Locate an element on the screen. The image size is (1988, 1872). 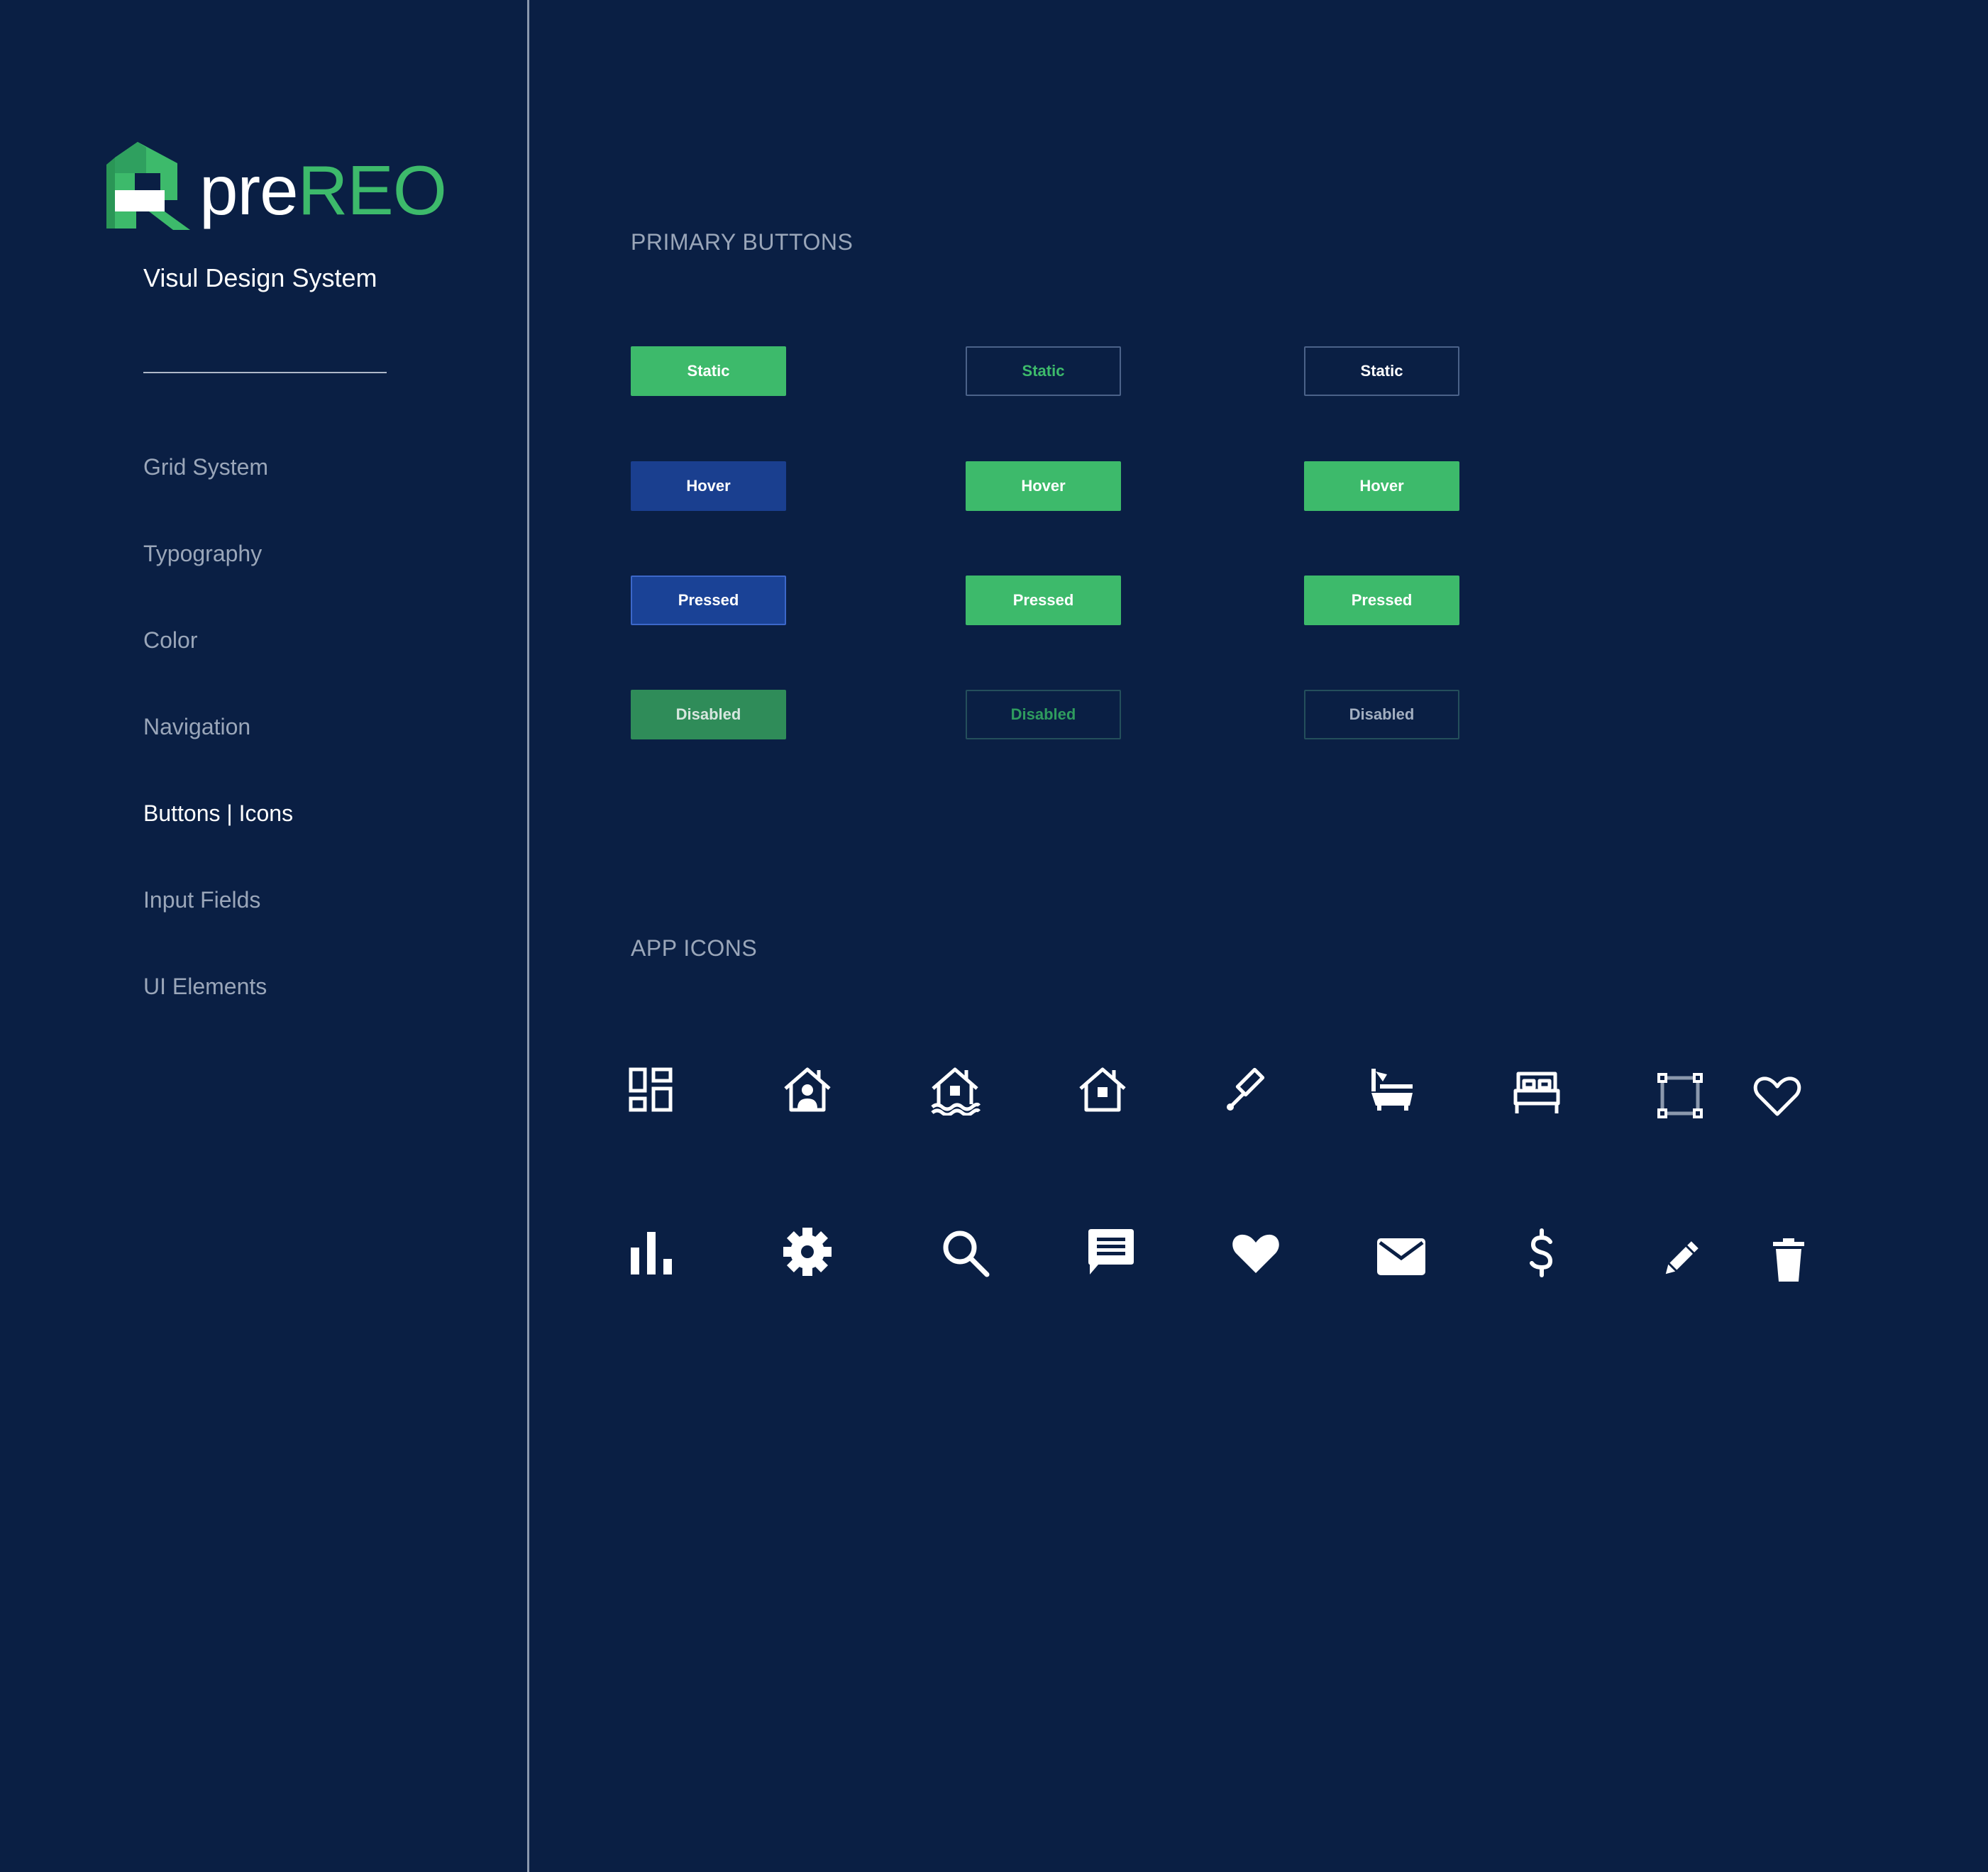
prereo-logo-mark-icon is located at coordinates (148, 186).